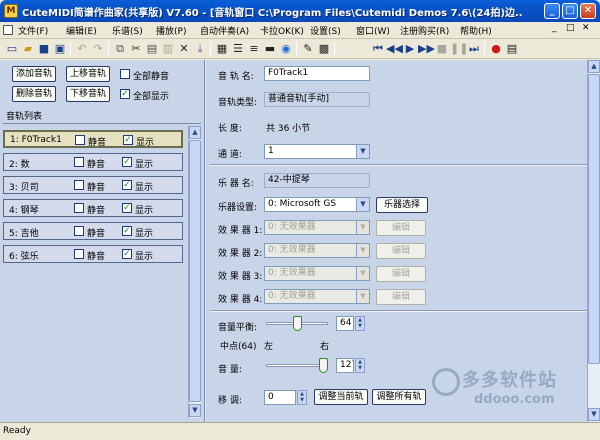 This screenshot has width=600, height=440. What do you see at coordinates (378, 49) in the screenshot?
I see `play-start-icon: ⏮` at bounding box center [378, 49].